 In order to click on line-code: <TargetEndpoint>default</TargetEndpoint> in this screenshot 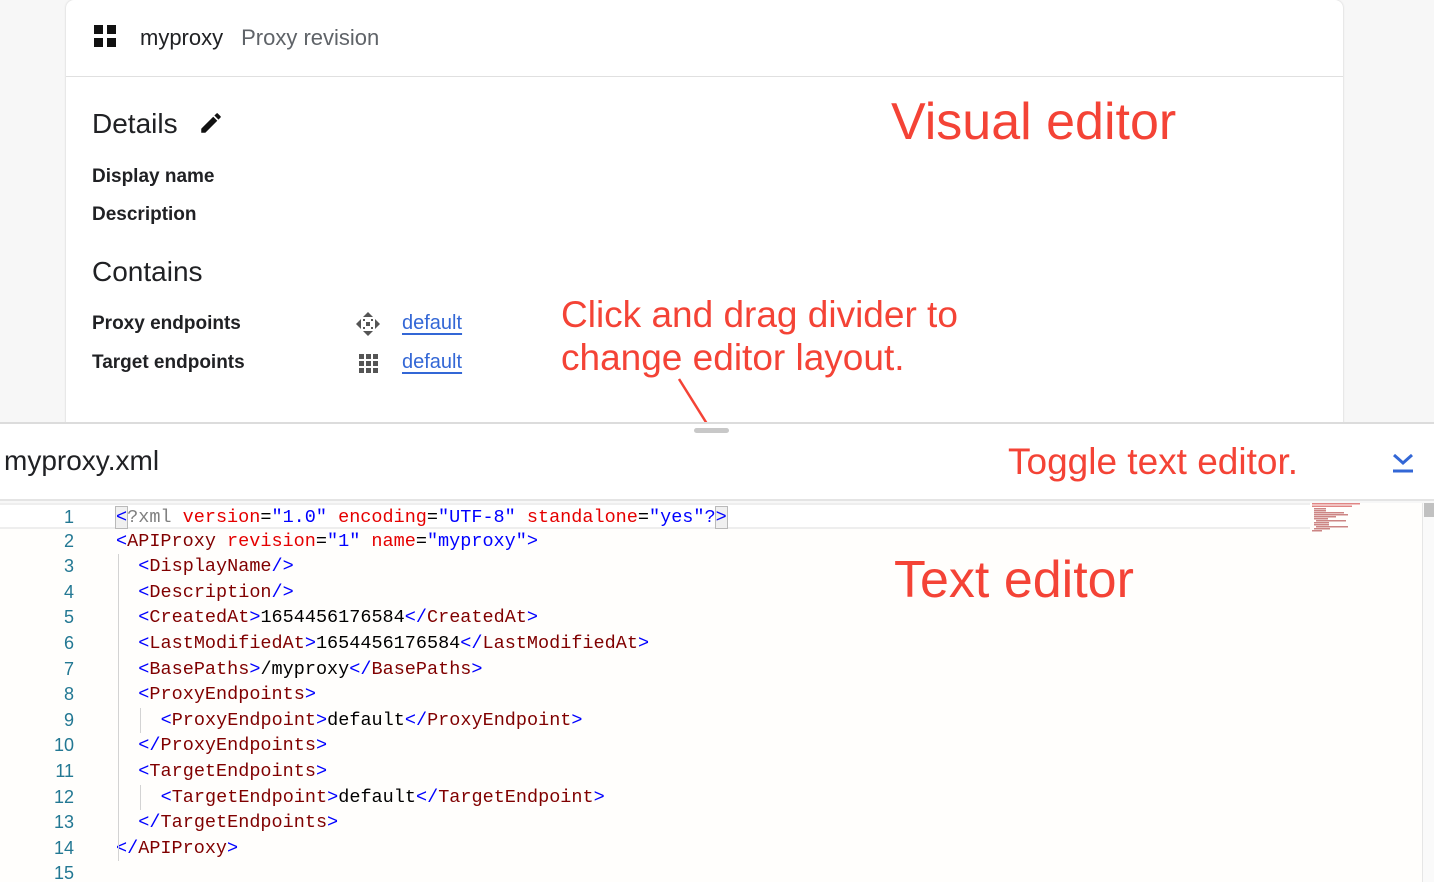, I will do `click(383, 798)`.